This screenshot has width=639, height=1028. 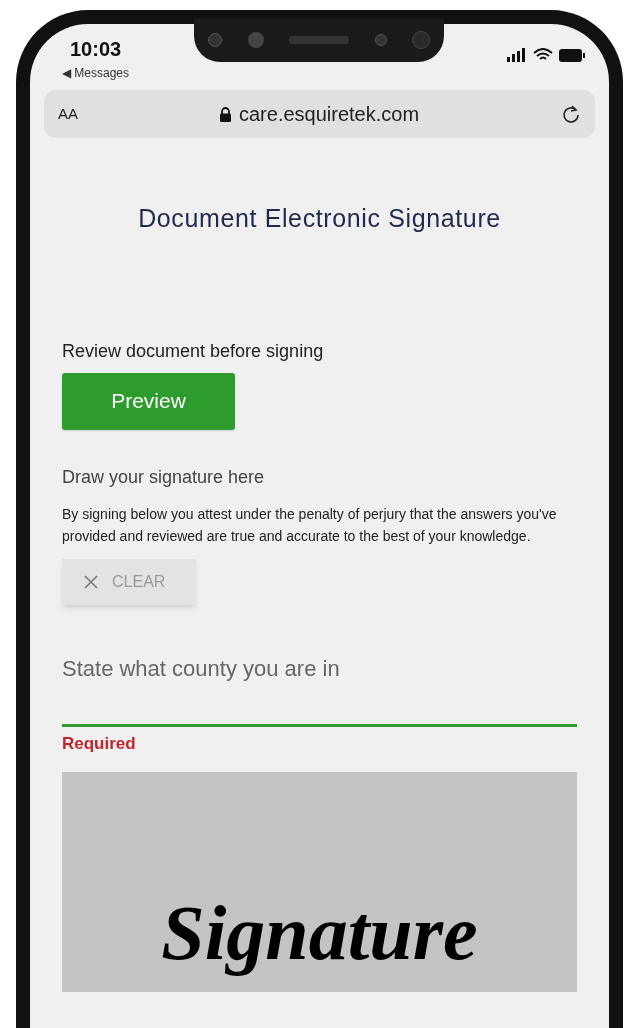 I want to click on reload-icon, so click(x=571, y=114).